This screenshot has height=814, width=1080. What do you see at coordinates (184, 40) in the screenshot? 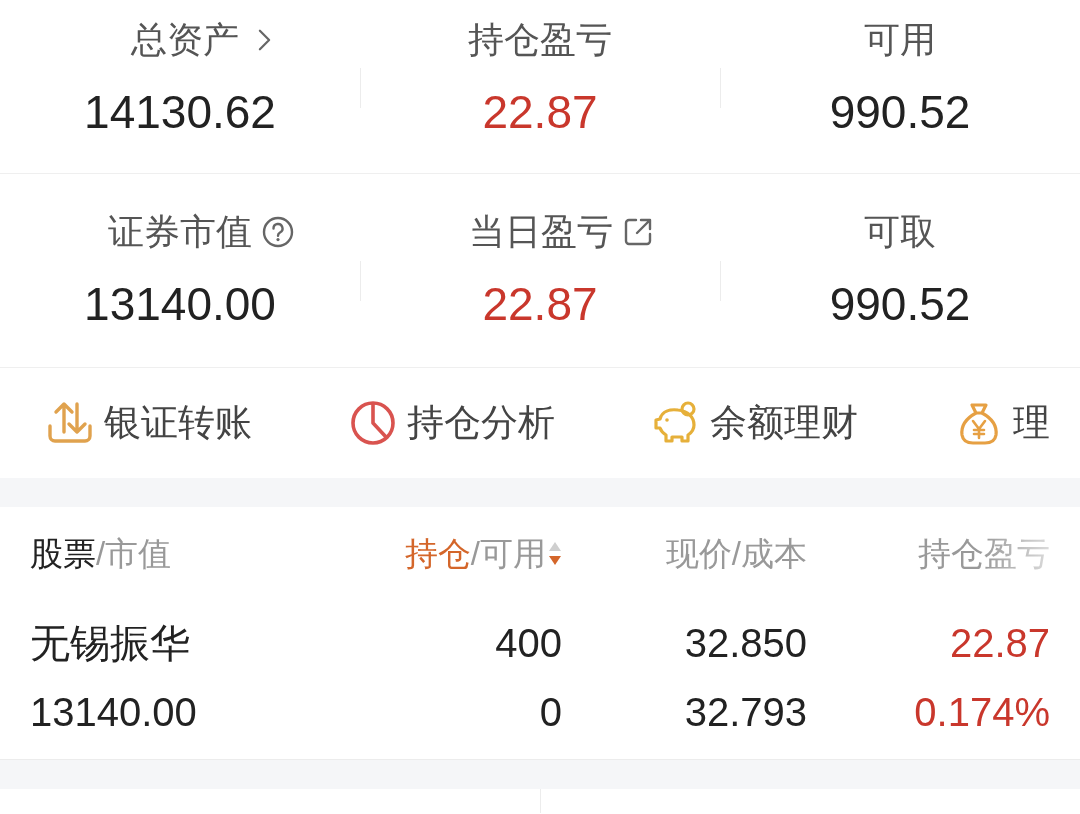
I see `summary-label: 总资产` at bounding box center [184, 40].